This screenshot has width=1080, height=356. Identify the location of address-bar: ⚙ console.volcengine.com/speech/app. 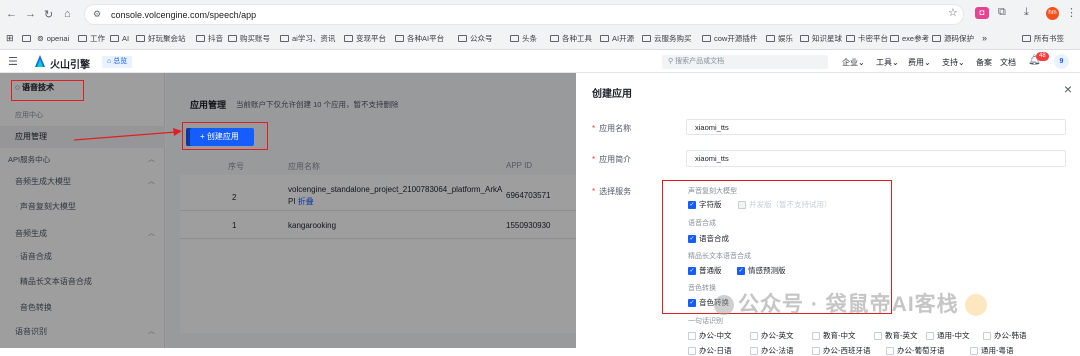
(524, 14).